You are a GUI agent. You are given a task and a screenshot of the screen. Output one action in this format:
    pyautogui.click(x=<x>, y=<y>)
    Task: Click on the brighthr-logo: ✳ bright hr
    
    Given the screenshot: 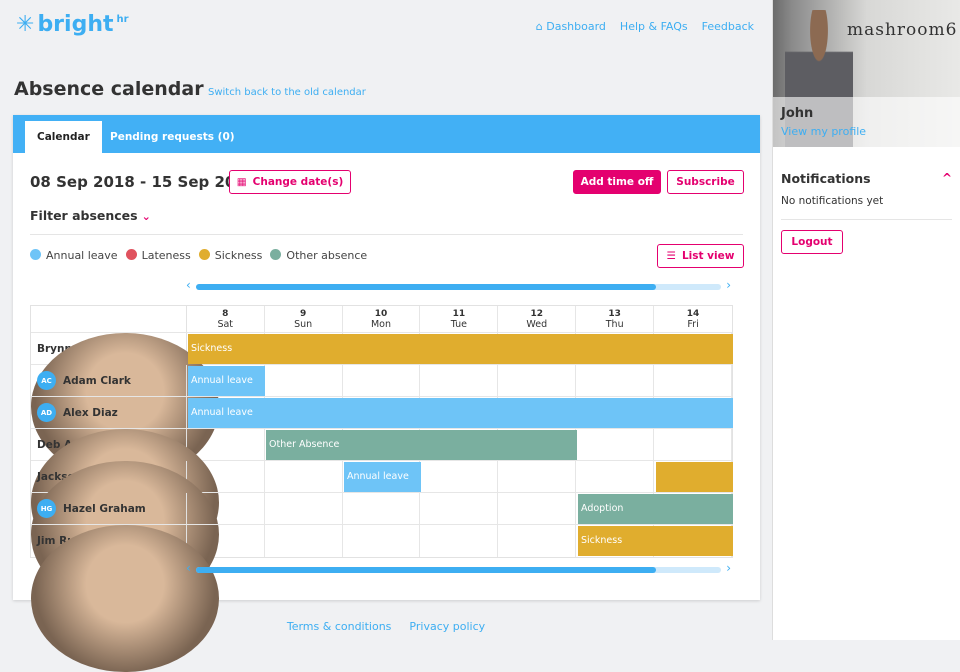 What is the action you would take?
    pyautogui.click(x=72, y=24)
    